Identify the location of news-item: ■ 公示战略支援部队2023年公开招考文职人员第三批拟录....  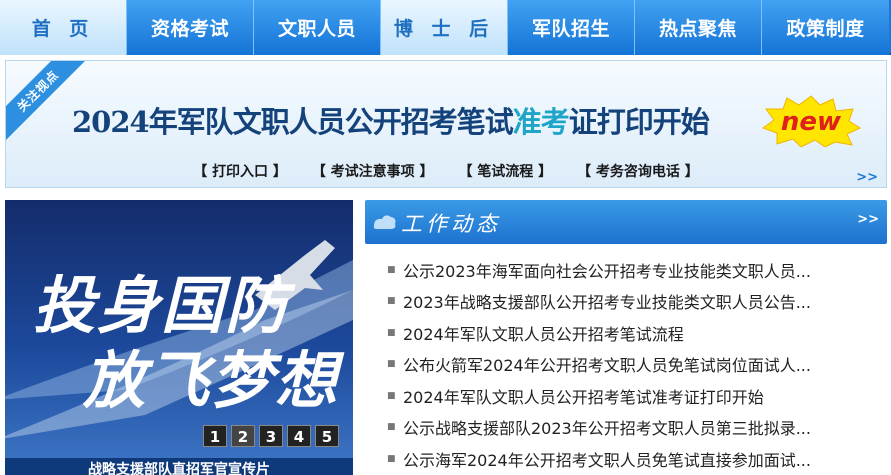
(626, 428).